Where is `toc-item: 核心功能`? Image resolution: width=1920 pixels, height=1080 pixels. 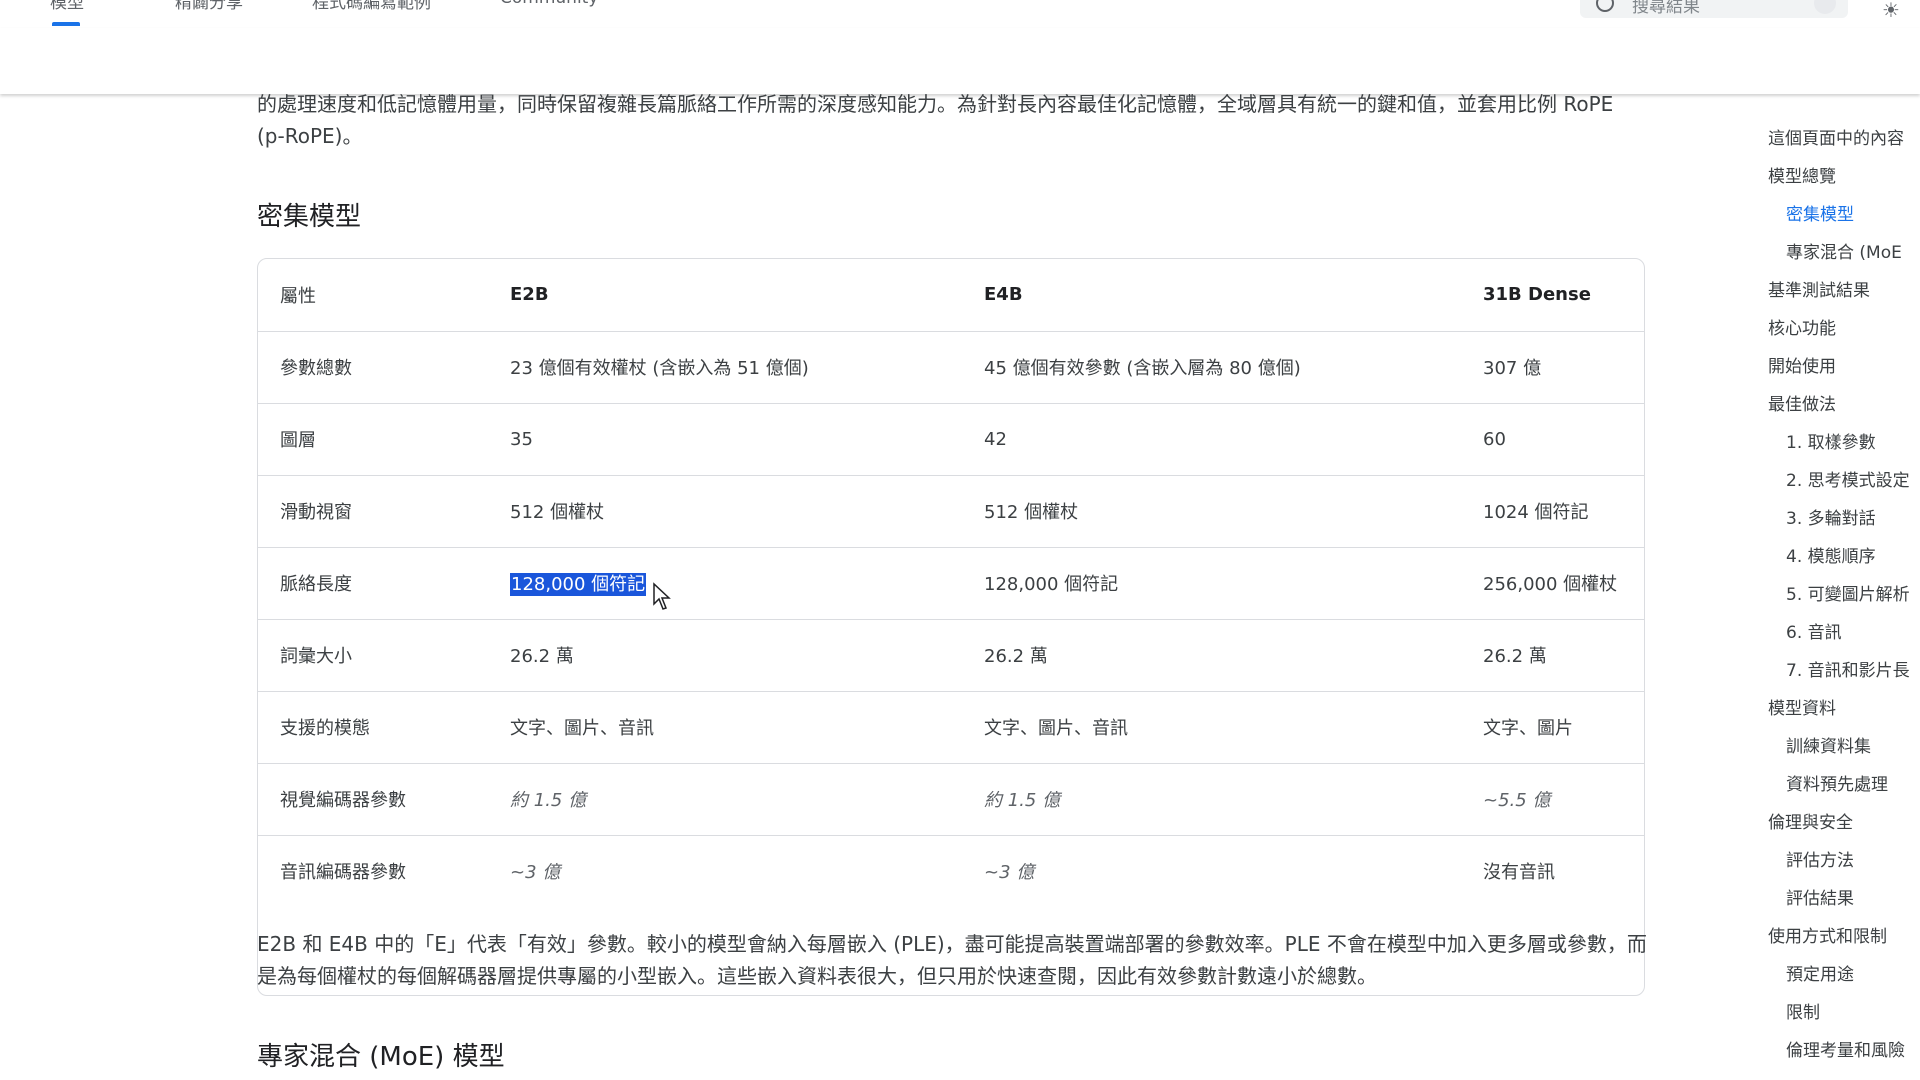
toc-item: 核心功能 is located at coordinates (1802, 326).